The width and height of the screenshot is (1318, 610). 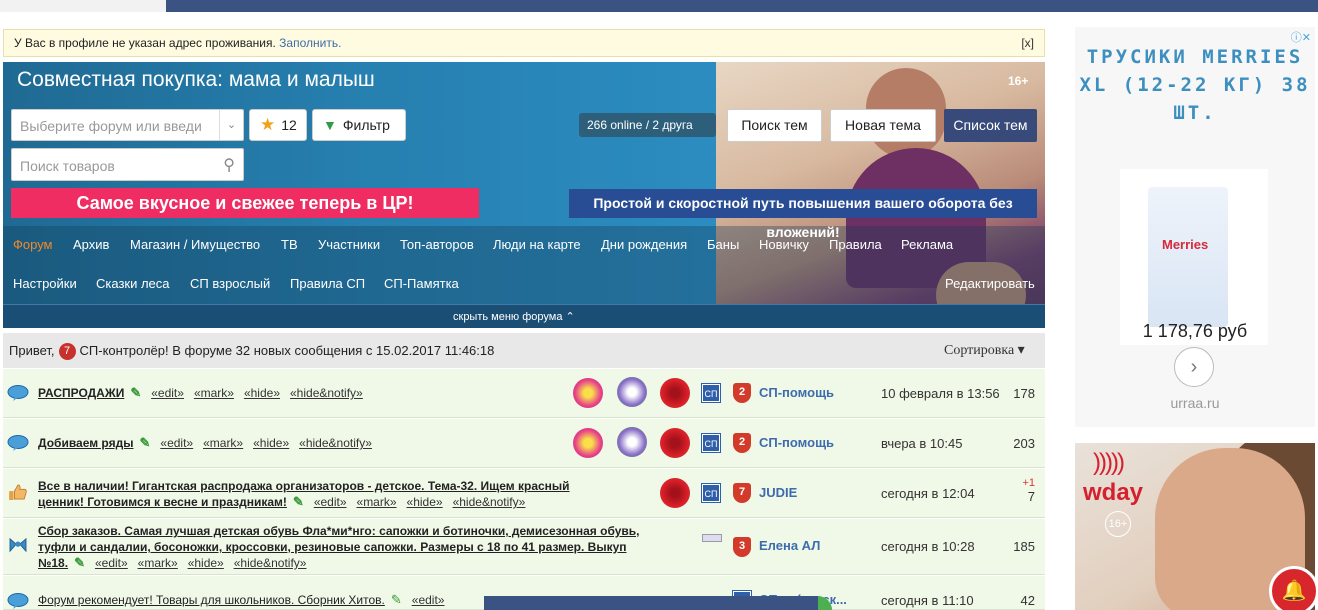 What do you see at coordinates (1027, 43) in the screenshot?
I see `notice-close-button: [x]` at bounding box center [1027, 43].